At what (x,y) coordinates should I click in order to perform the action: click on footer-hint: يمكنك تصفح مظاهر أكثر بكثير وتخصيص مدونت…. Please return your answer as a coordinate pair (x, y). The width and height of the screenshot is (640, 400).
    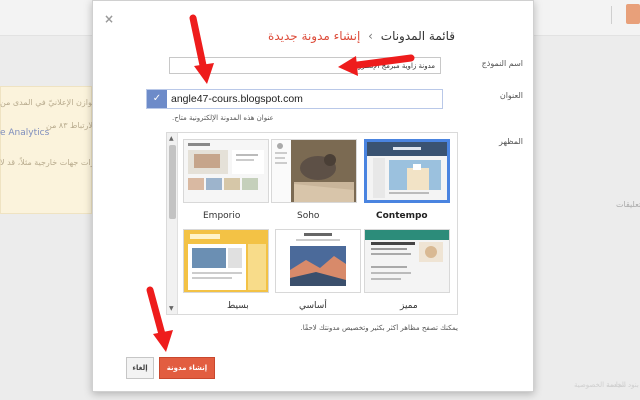
    Looking at the image, I should click on (379, 328).